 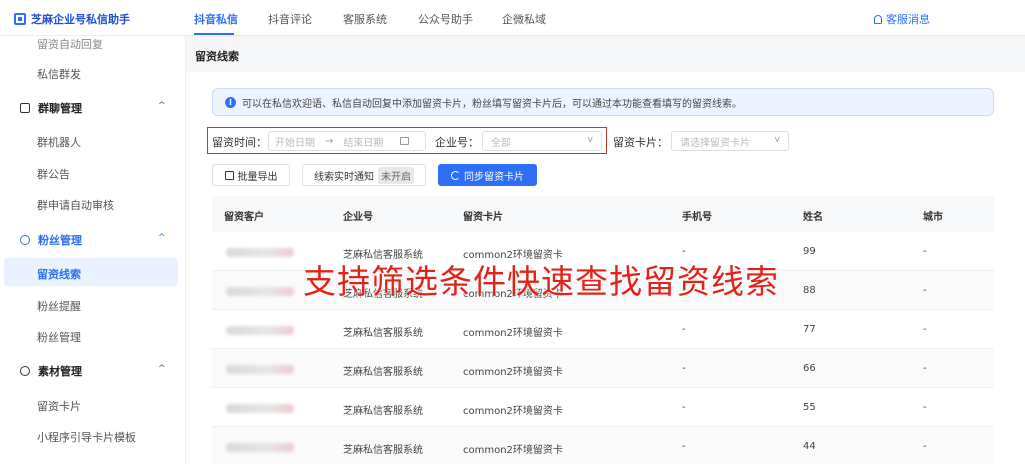 I want to click on service-messages-label: 客服消息, so click(x=908, y=19).